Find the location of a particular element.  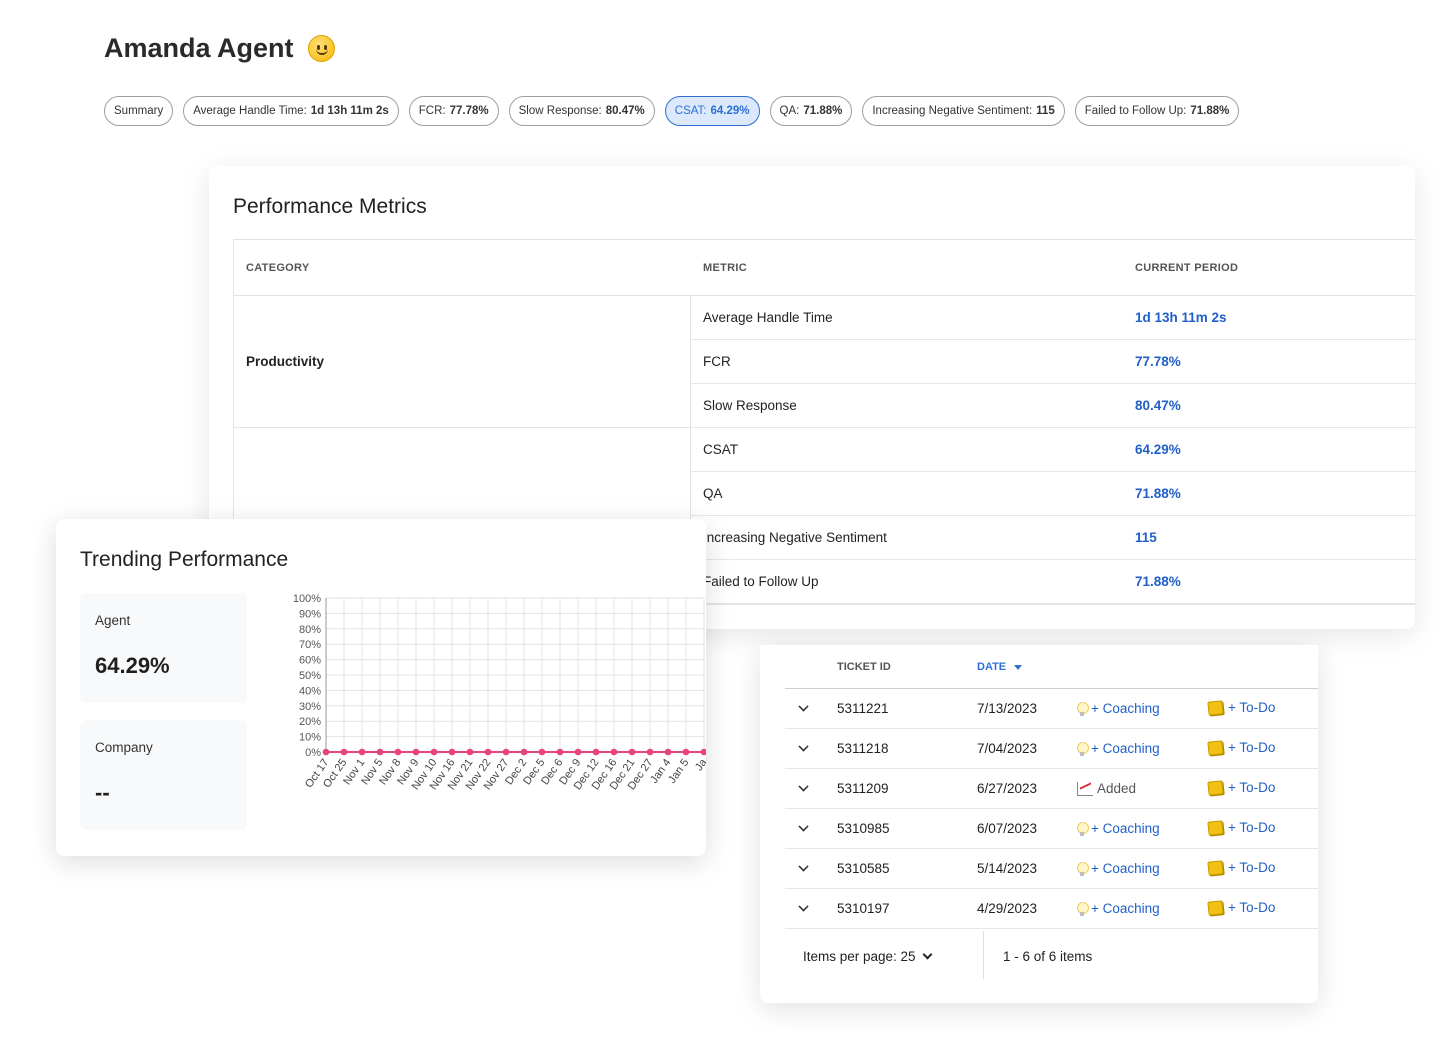

items-per-page-label: Items per page: 25 is located at coordinates (859, 956).